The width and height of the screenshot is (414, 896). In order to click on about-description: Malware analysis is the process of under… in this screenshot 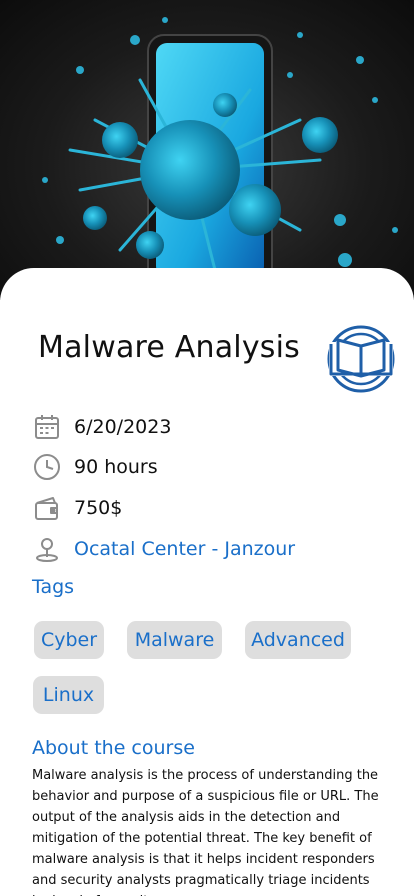, I will do `click(205, 832)`.